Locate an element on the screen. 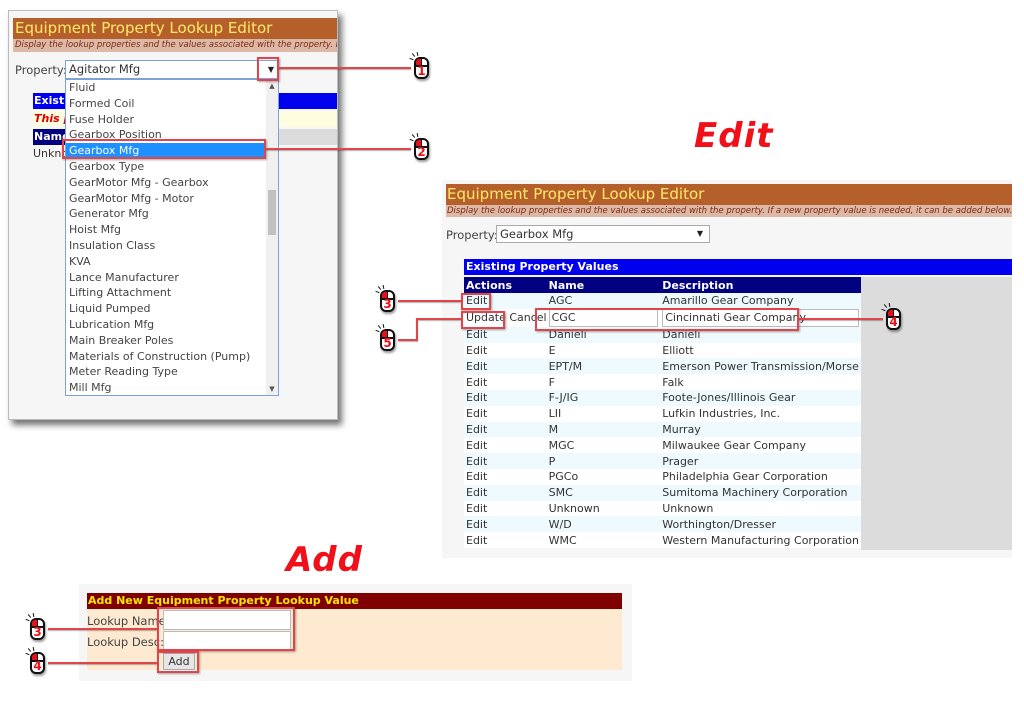 This screenshot has width=1024, height=714. column-header-name: Name is located at coordinates (603, 285).